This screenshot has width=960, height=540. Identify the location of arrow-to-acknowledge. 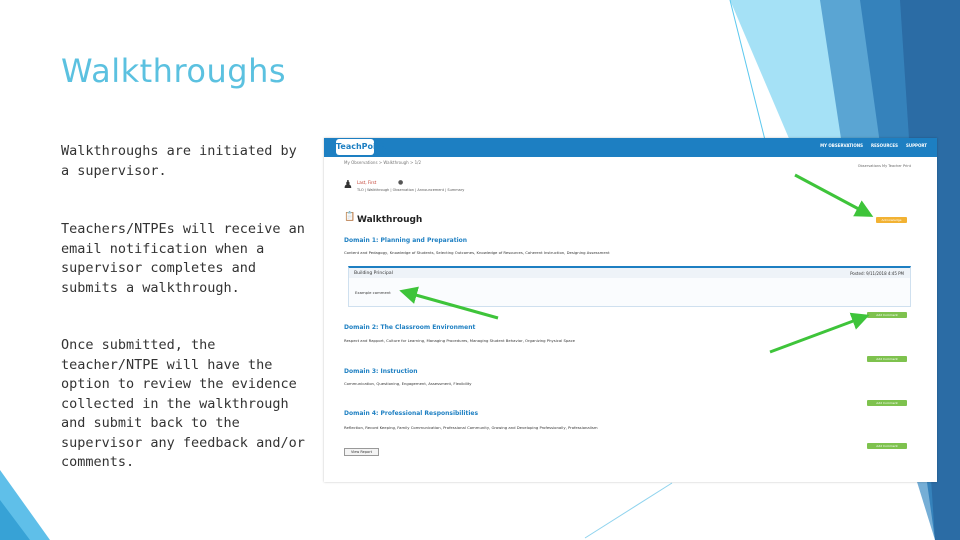
(834, 195).